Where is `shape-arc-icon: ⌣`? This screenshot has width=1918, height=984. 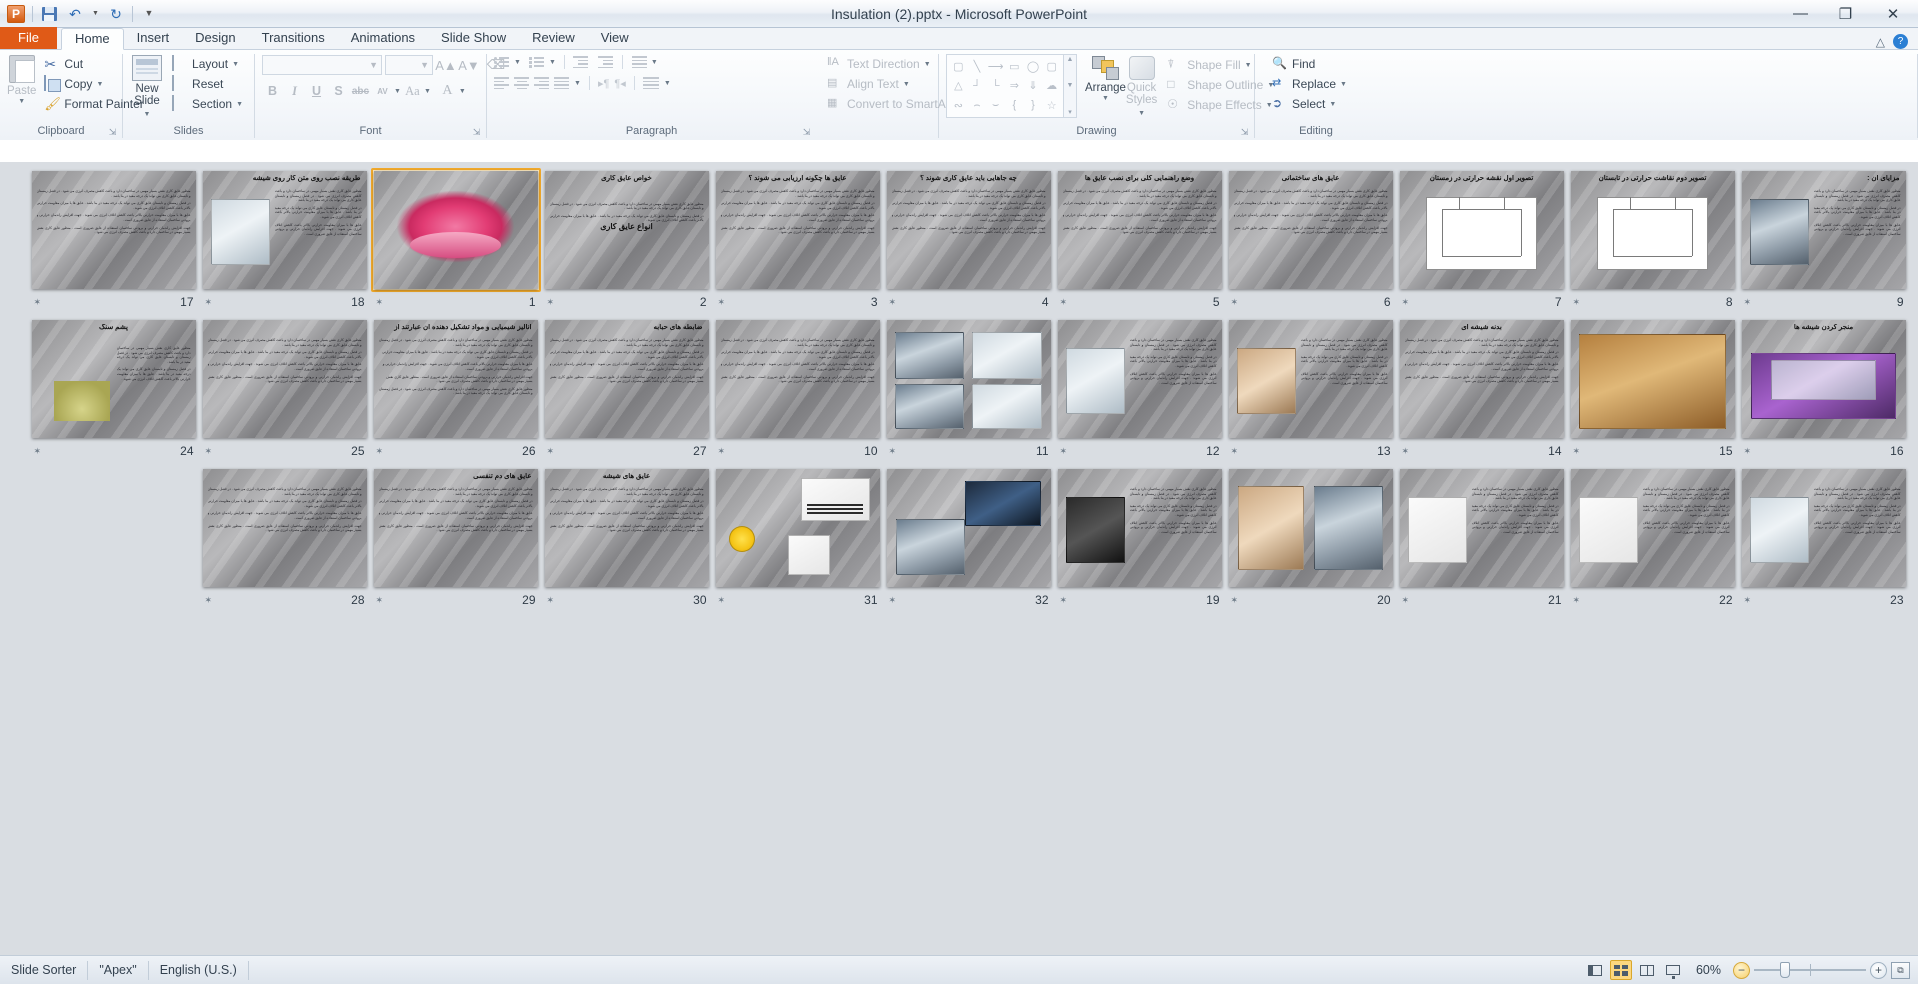
shape-arc-icon: ⌣ is located at coordinates (995, 105).